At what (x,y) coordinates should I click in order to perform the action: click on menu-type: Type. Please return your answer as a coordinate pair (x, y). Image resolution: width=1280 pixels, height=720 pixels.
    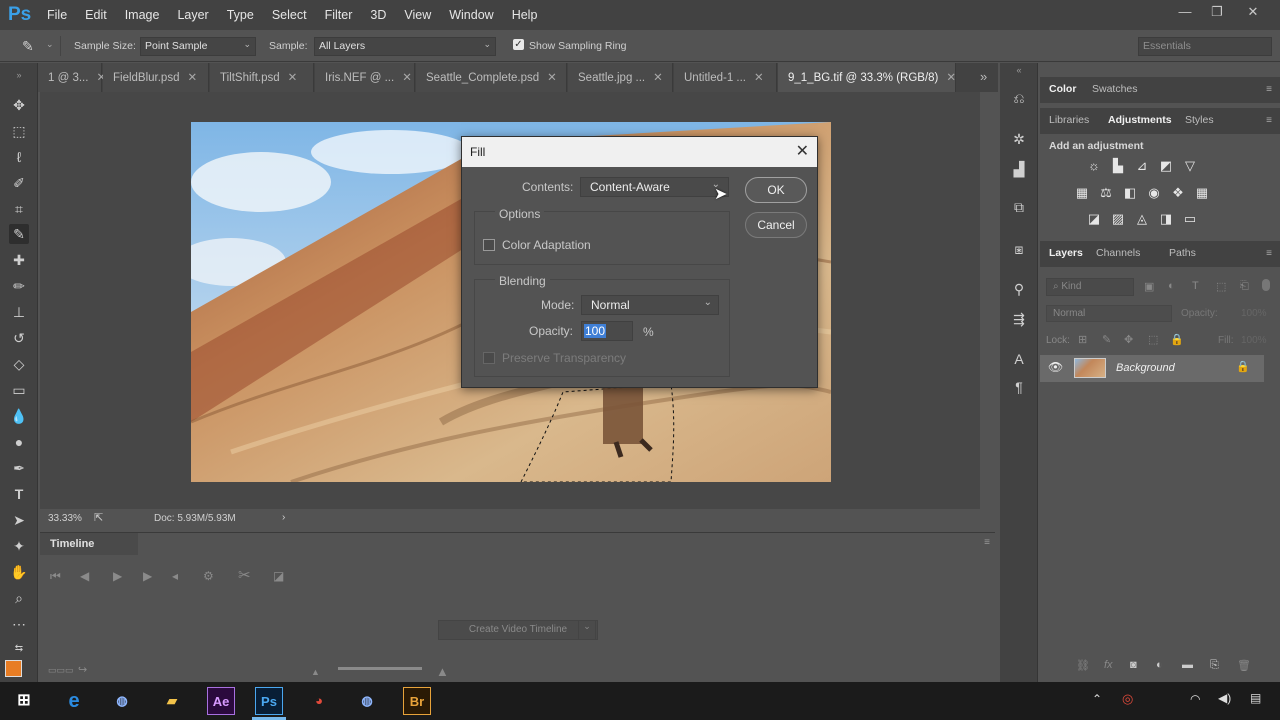
    Looking at the image, I should click on (240, 15).